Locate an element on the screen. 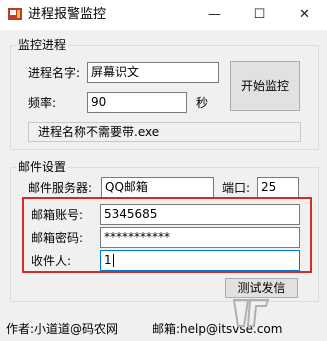  mail-group-legend: 邮件设置 is located at coordinates (42, 167).